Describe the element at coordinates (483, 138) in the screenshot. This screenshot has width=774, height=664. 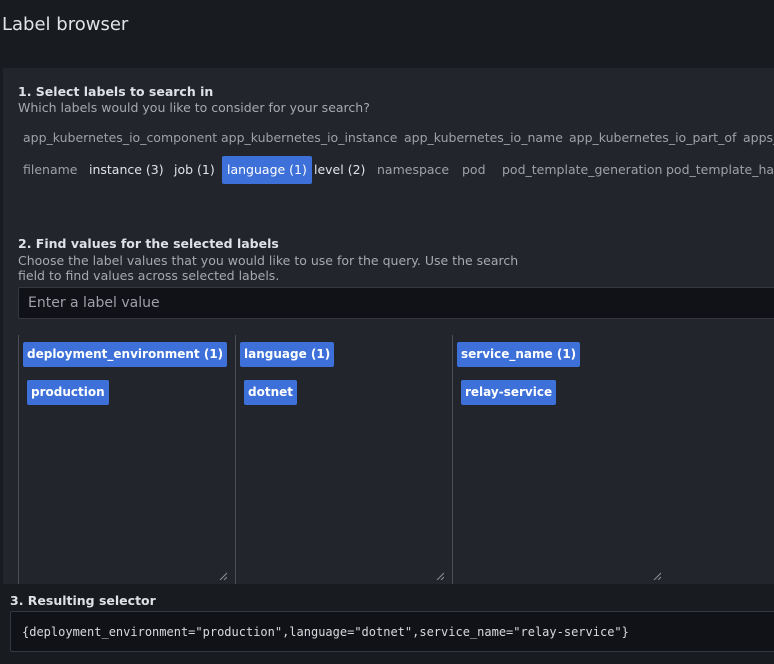
I see `label-chip-app-kubernetes-io-name: app_kubernetes_io_name` at that location.